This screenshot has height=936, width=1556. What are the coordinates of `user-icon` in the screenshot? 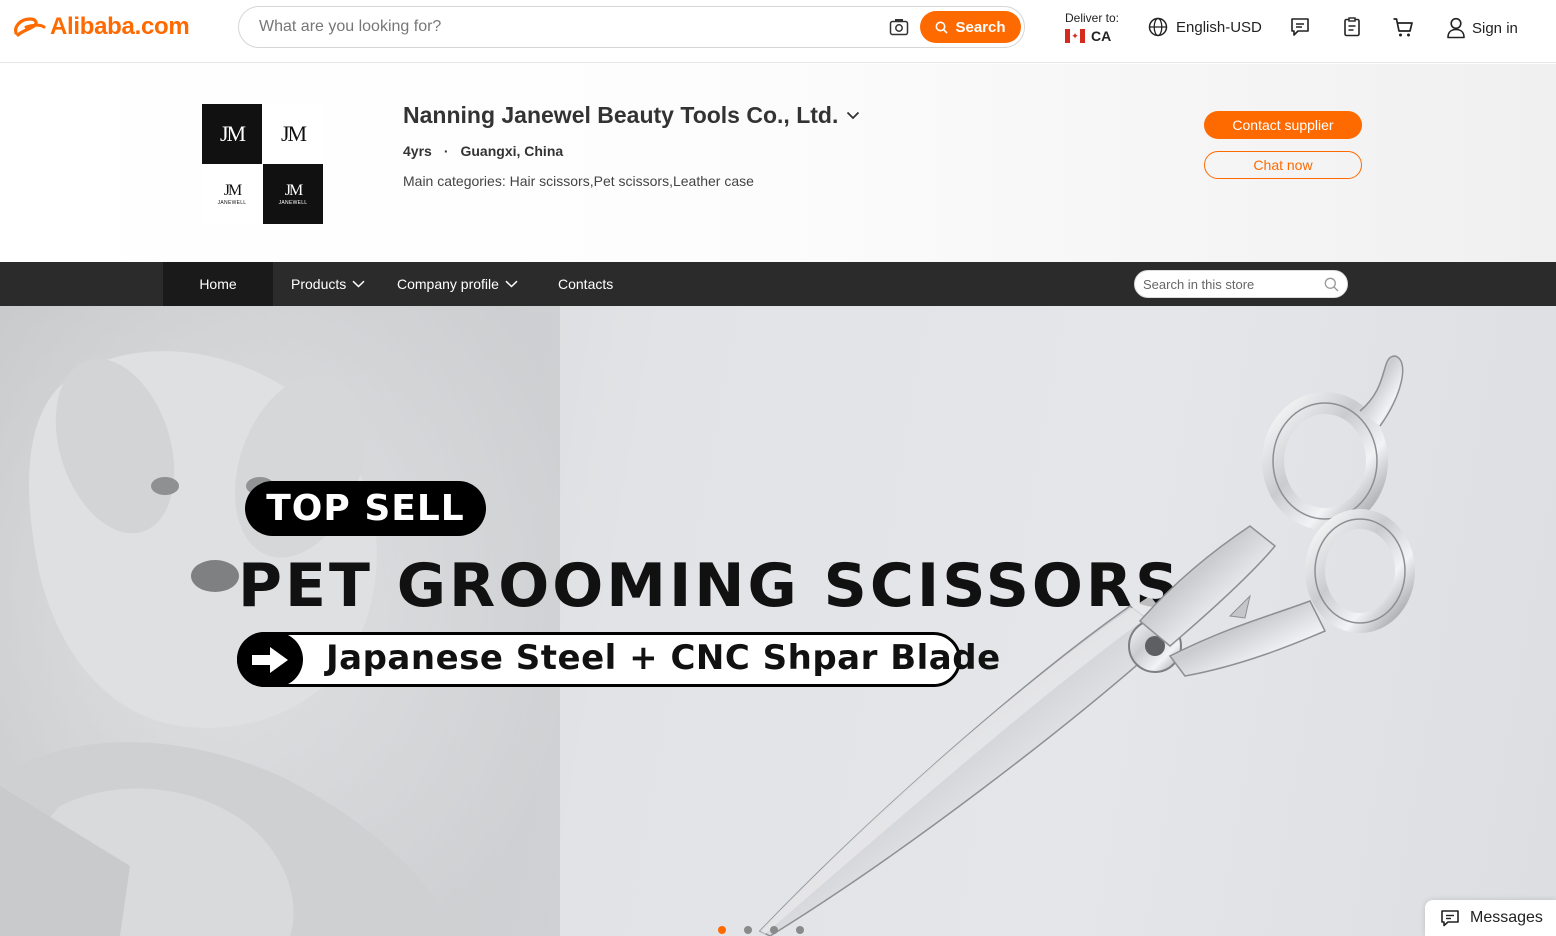 It's located at (1456, 28).